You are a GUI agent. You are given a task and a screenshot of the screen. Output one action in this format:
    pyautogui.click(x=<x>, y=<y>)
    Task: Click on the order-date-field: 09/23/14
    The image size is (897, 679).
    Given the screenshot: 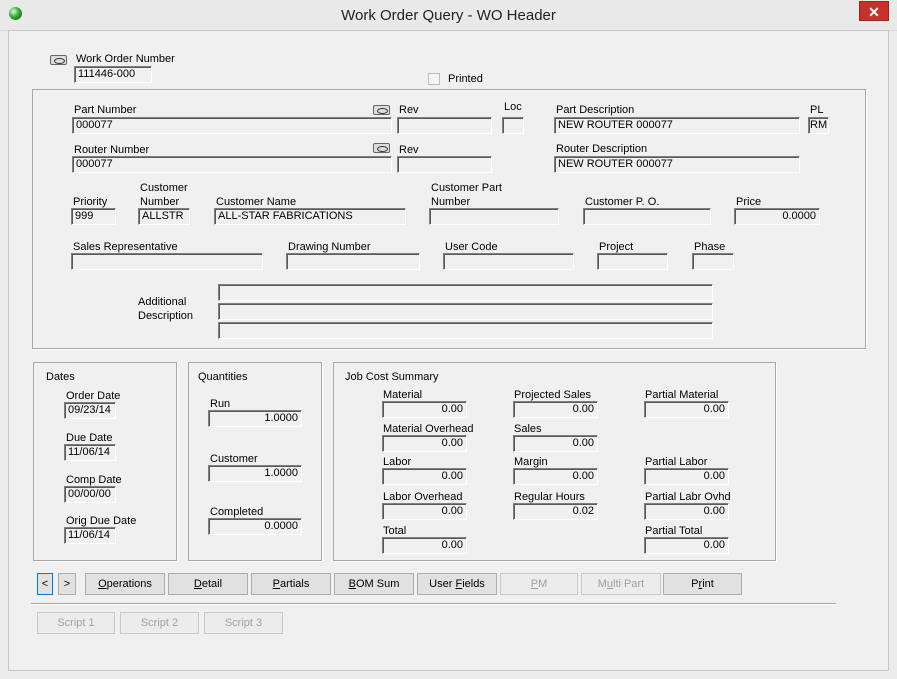 What is the action you would take?
    pyautogui.click(x=90, y=410)
    